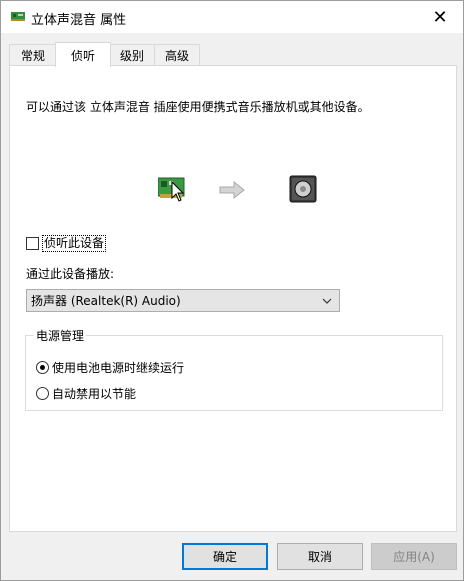 The height and width of the screenshot is (581, 464). Describe the element at coordinates (83, 54) in the screenshot. I see `tab-listen: 侦听` at that location.